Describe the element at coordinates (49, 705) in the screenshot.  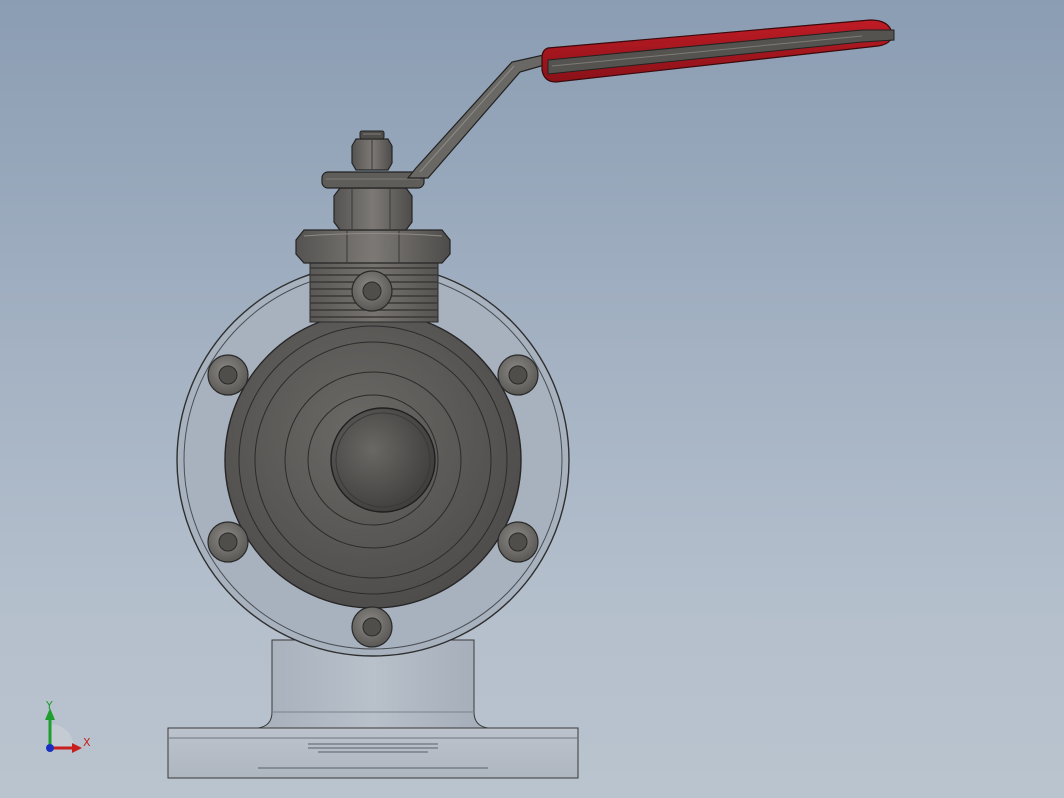
I see `axis-y-label: Y` at that location.